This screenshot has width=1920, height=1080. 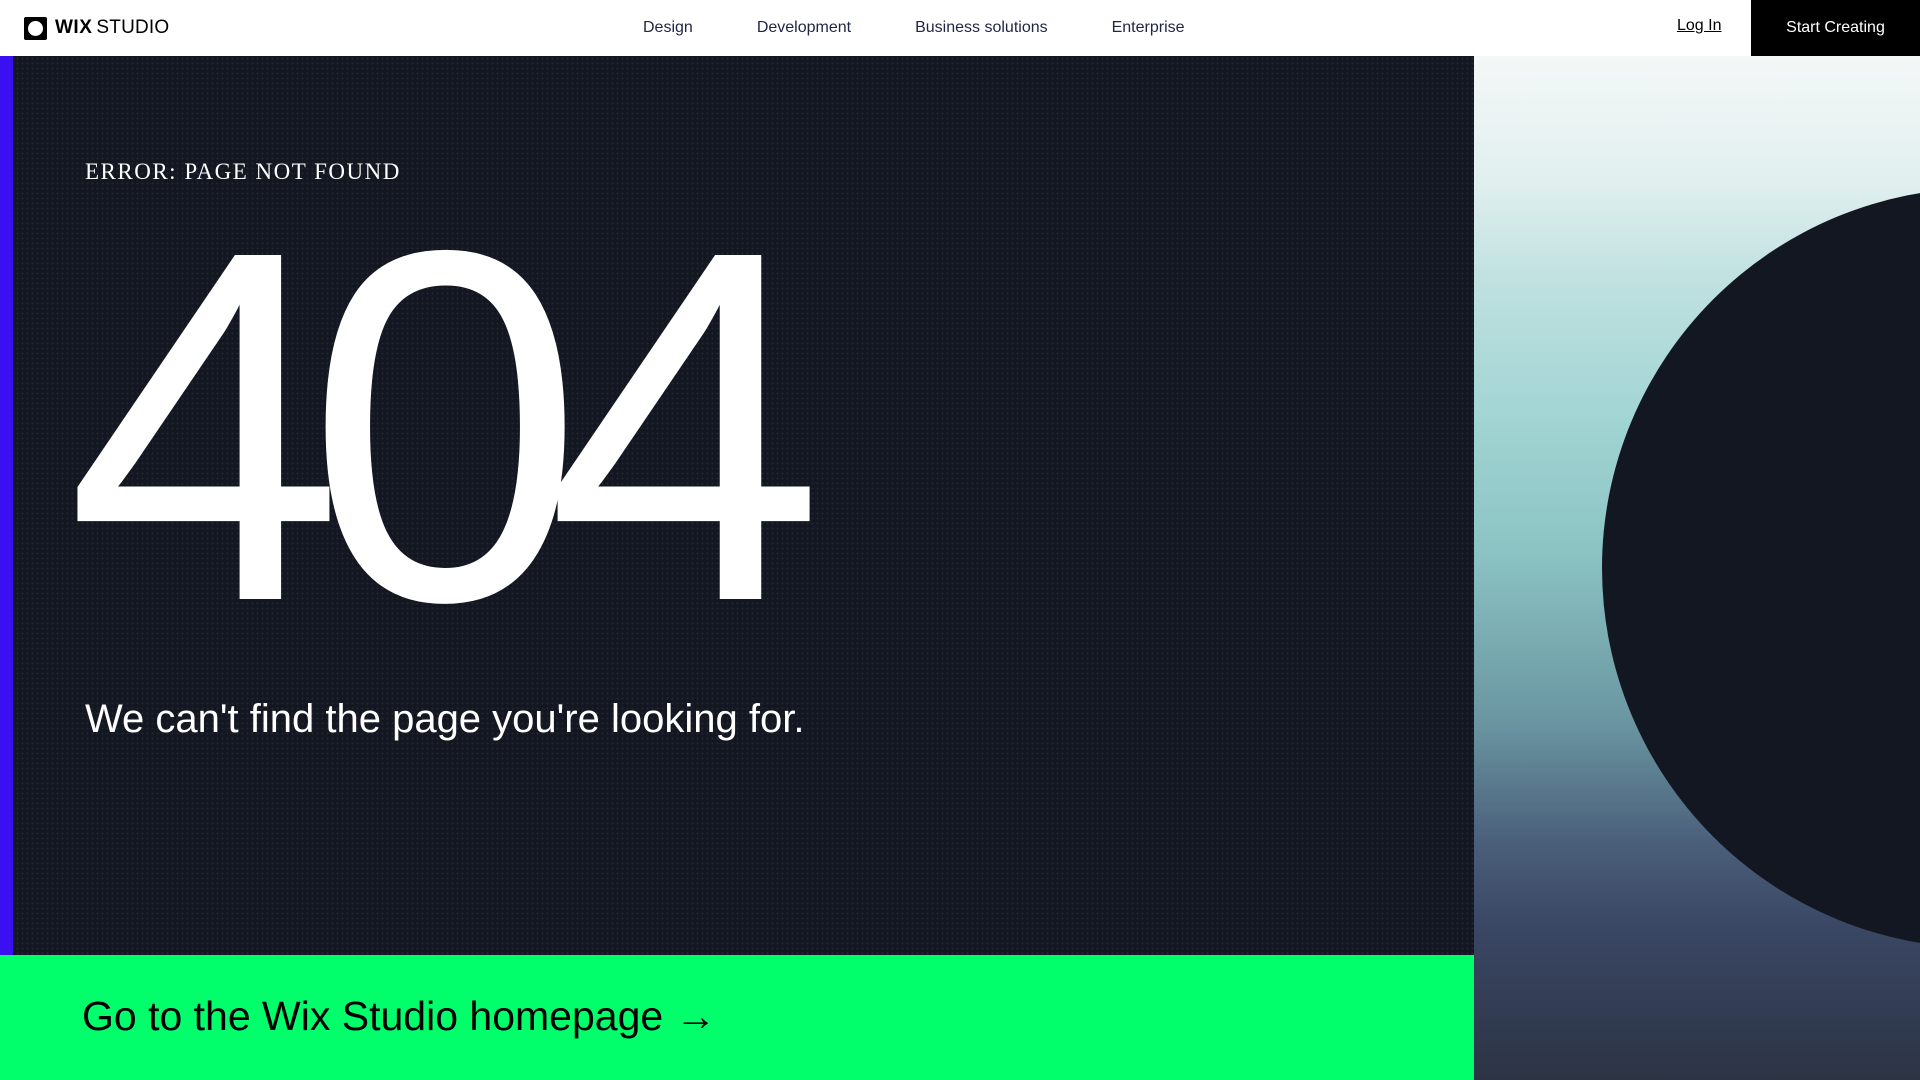 What do you see at coordinates (373, 1016) in the screenshot?
I see `homepage-link-label: Go to the Wix Studio homepage` at bounding box center [373, 1016].